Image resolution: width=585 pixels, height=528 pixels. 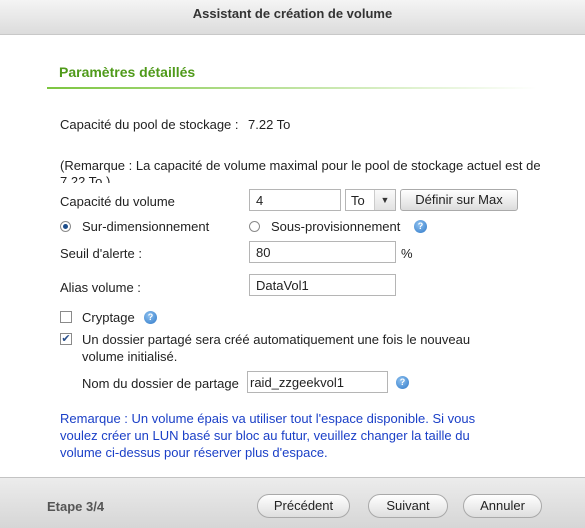 I want to click on volume-alias-label: Alias volume :, so click(x=100, y=287).